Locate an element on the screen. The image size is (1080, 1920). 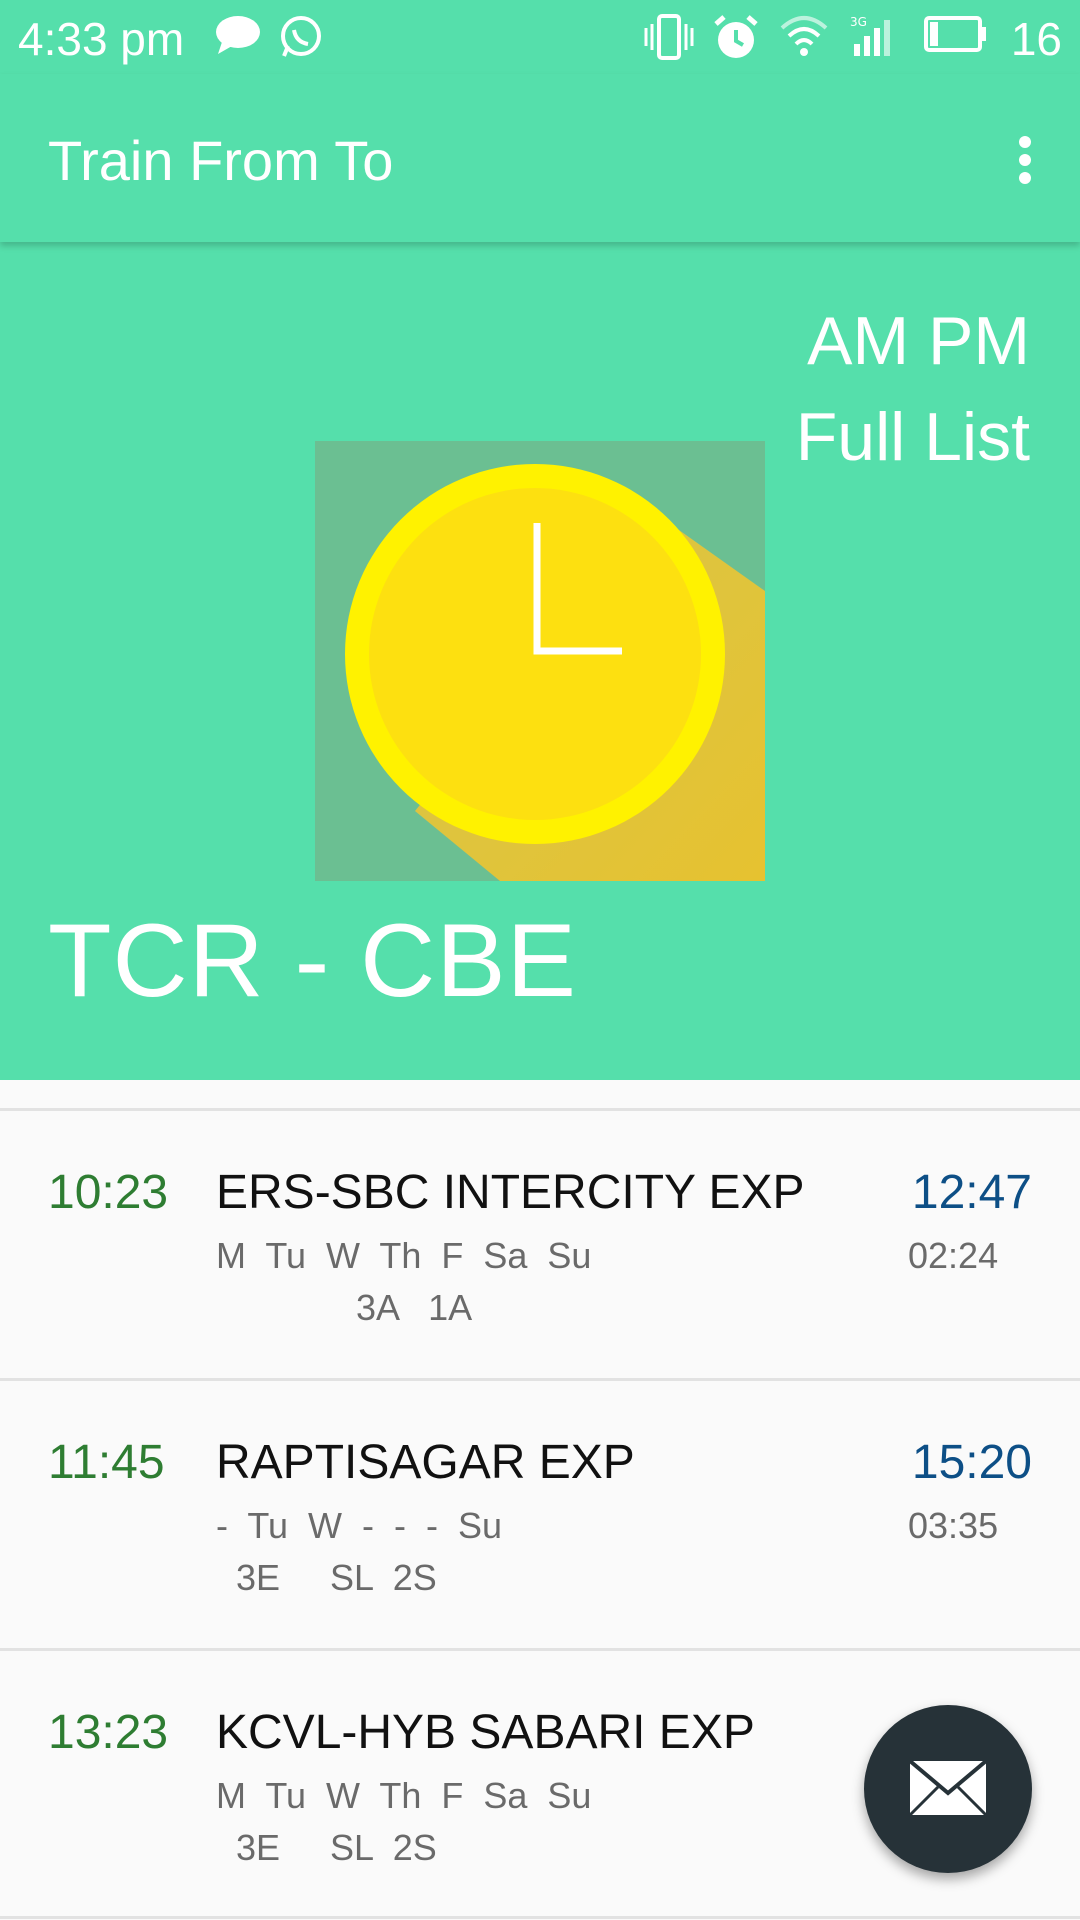
vibrate-icon is located at coordinates (669, 37).